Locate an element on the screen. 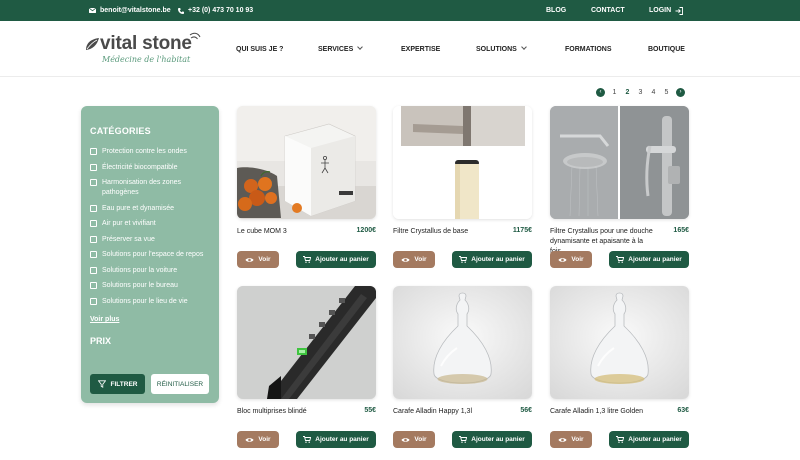 The width and height of the screenshot is (800, 460). nav-boutique: BOUTIQUE is located at coordinates (666, 49).